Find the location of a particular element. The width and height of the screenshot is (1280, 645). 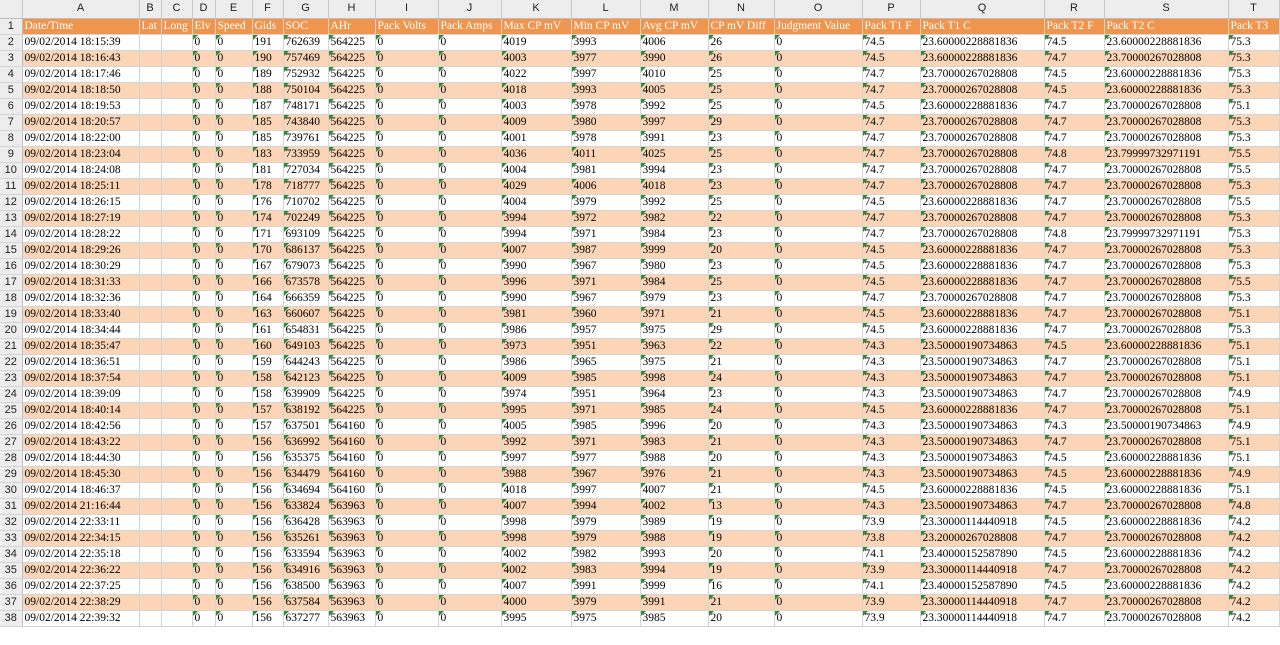

column-header-c: C is located at coordinates (177, 9).